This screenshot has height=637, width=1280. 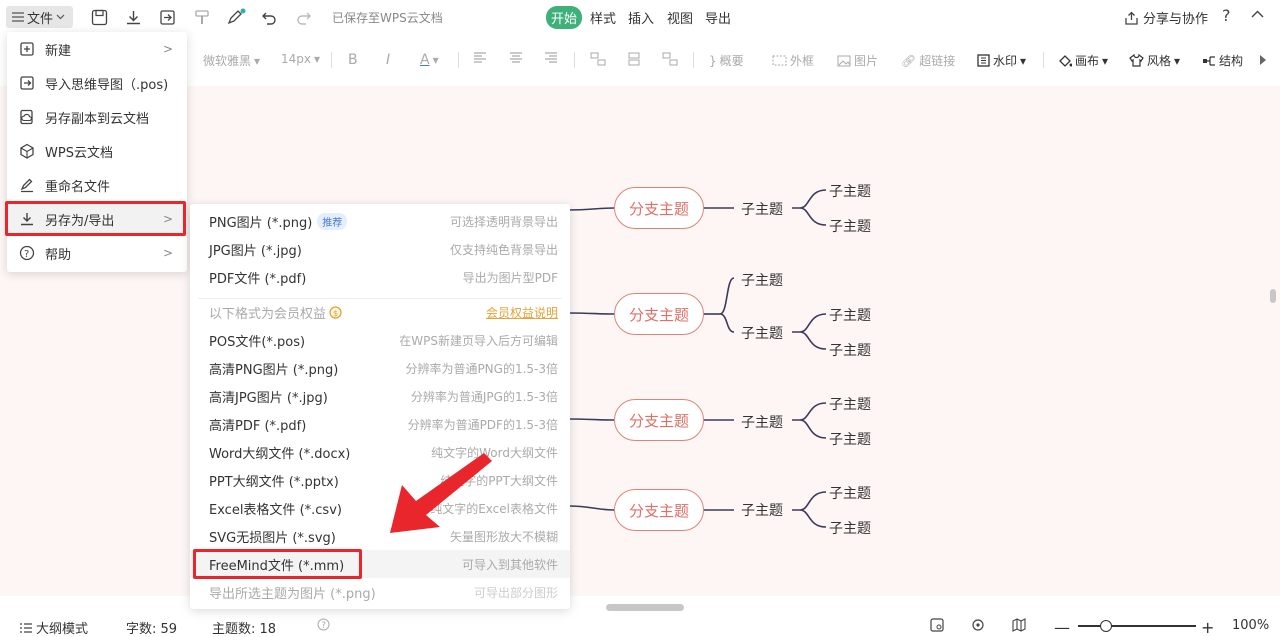 I want to click on frame-label: 外框, so click(x=802, y=61).